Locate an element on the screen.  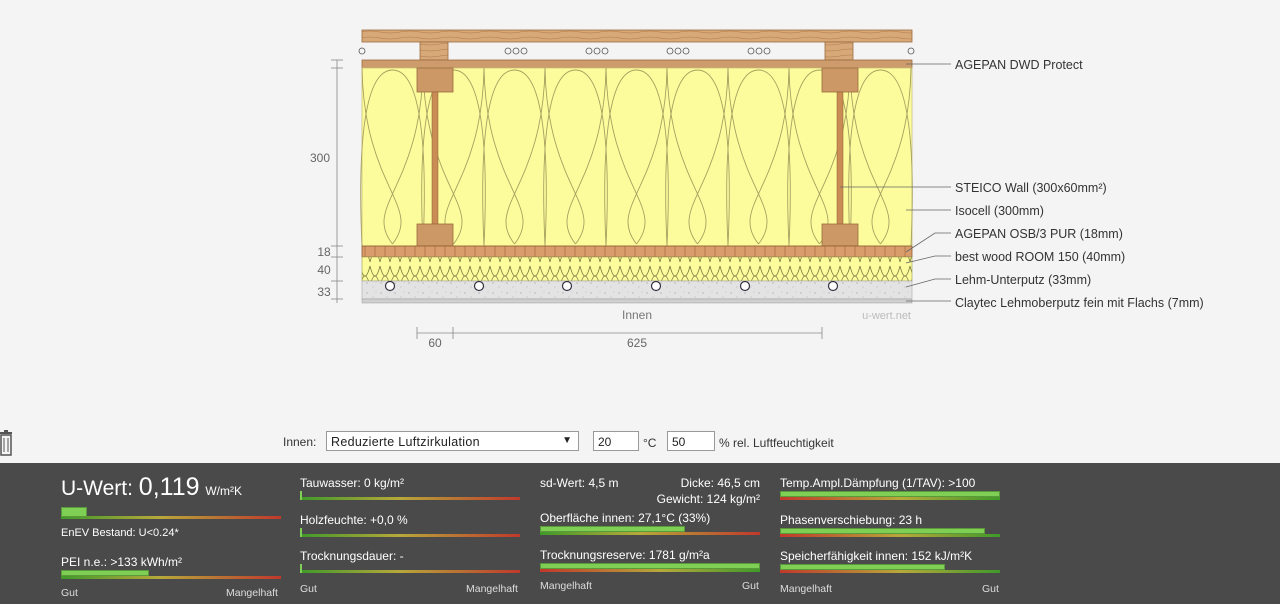
gewicht-text: Gewicht: 124 kg/m² is located at coordinates (708, 499).